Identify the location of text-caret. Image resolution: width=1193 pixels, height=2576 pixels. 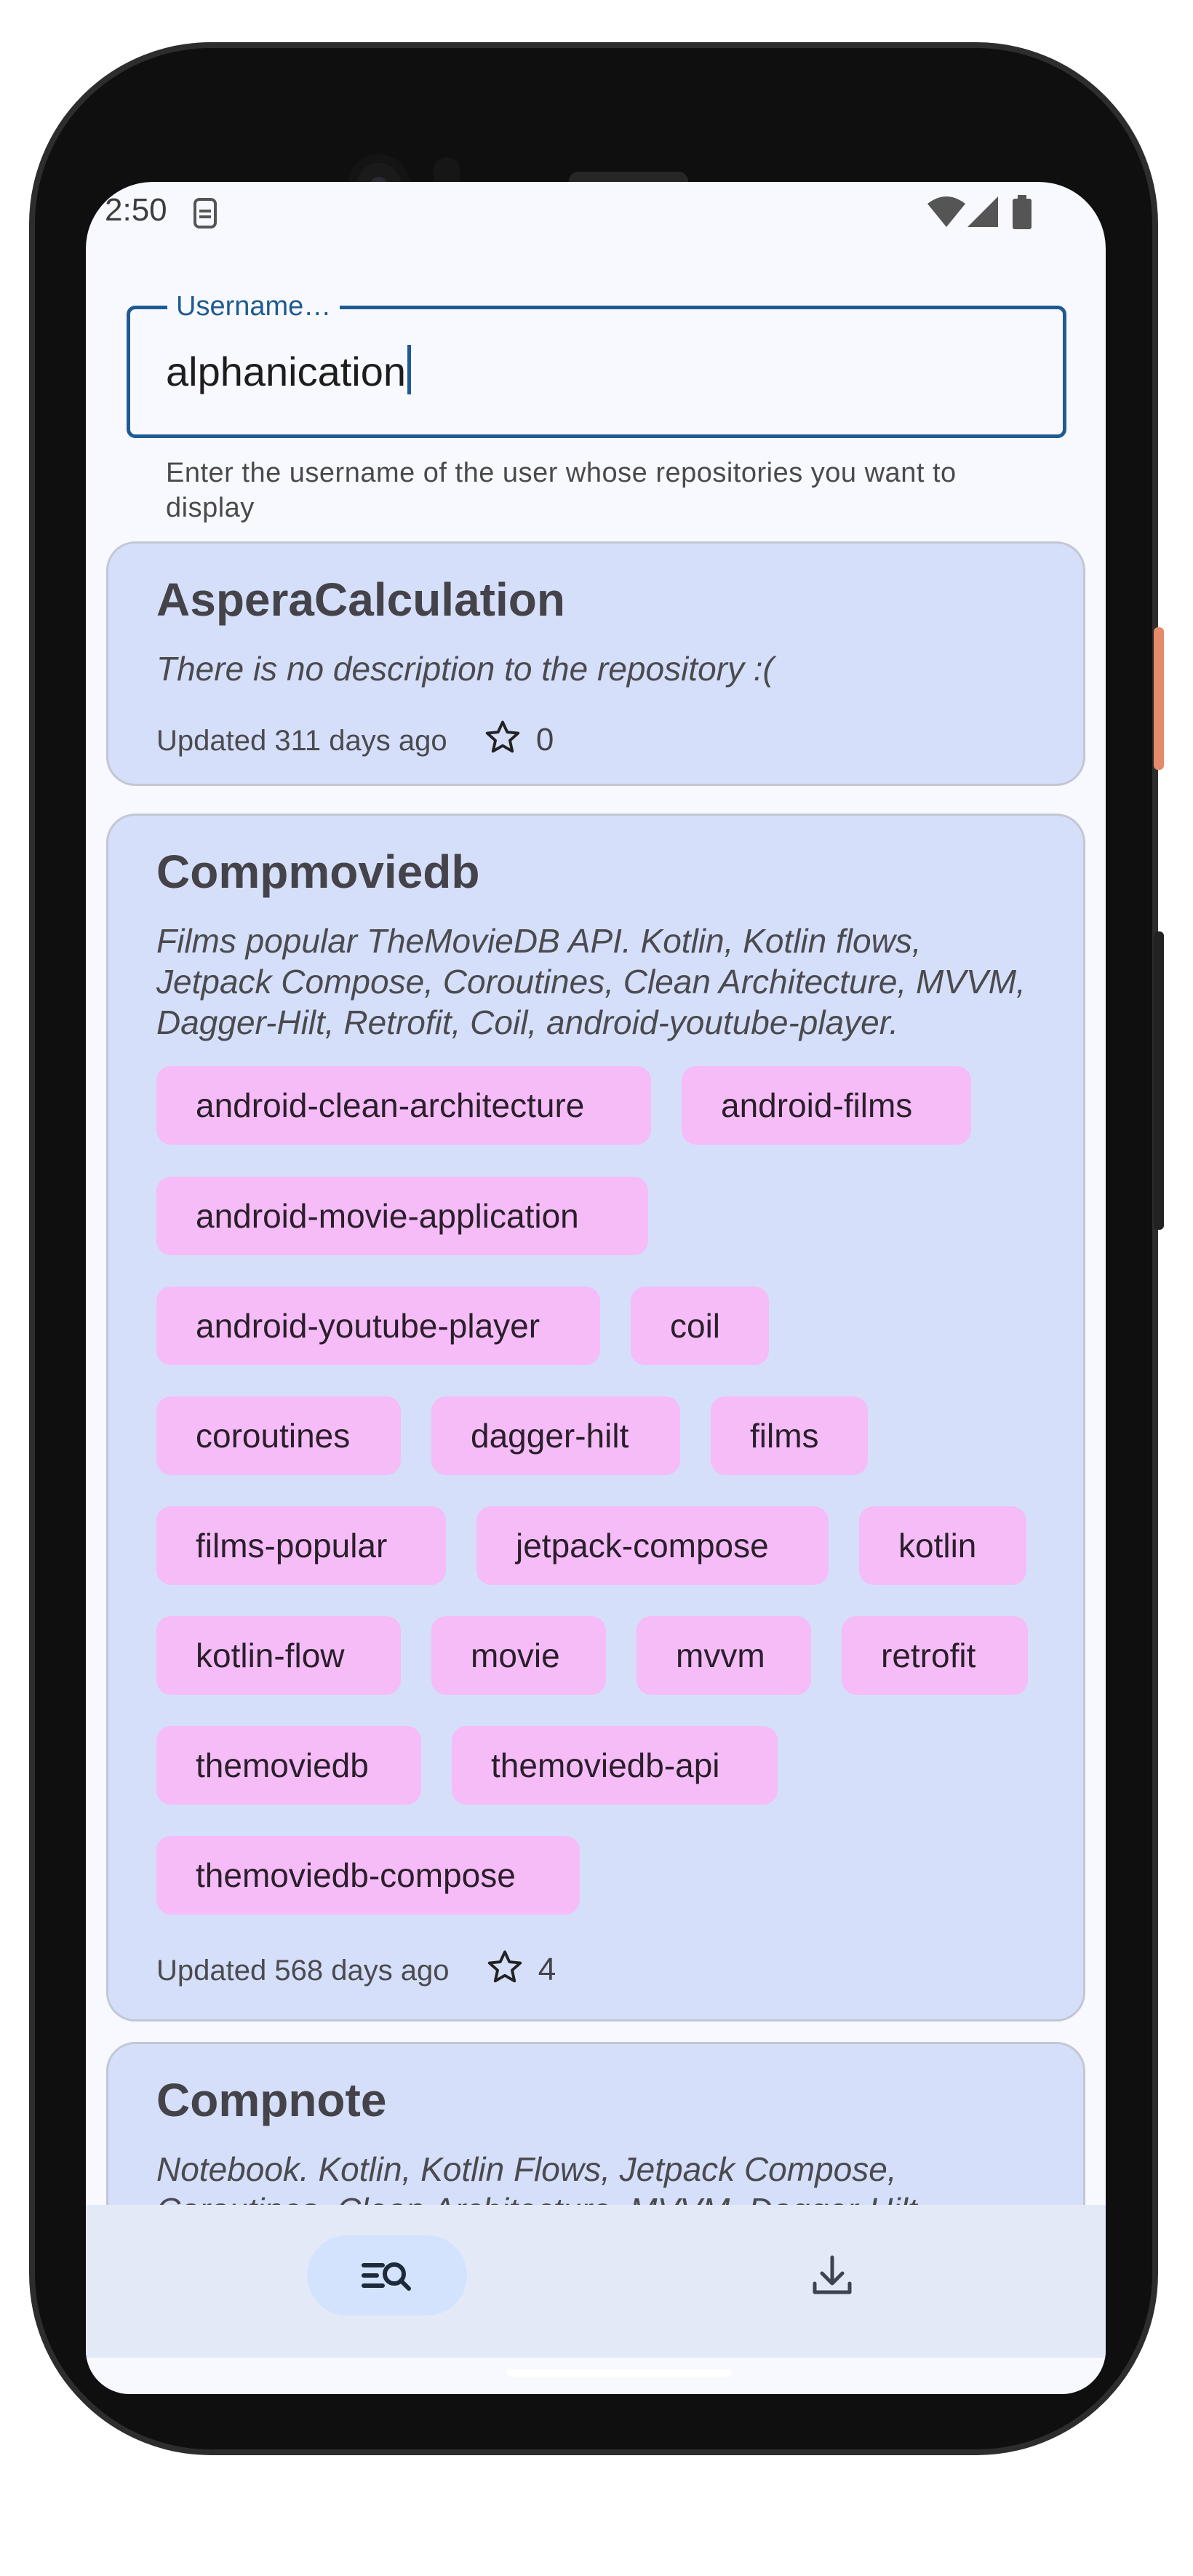
(410, 369).